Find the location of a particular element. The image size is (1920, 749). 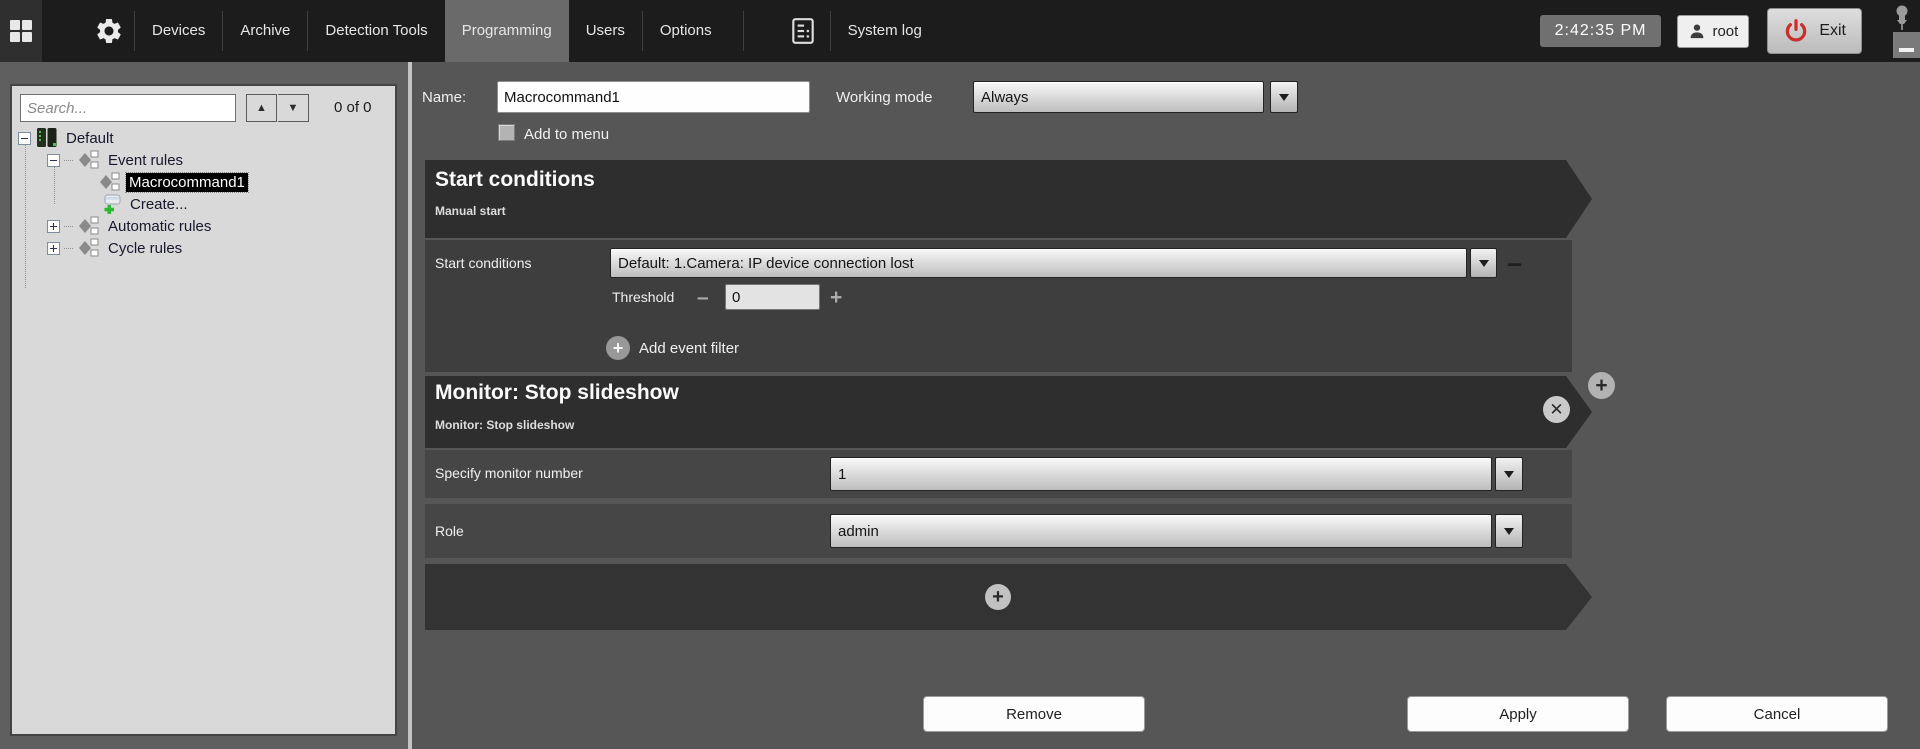

app-grid-menu-button is located at coordinates (21, 31).